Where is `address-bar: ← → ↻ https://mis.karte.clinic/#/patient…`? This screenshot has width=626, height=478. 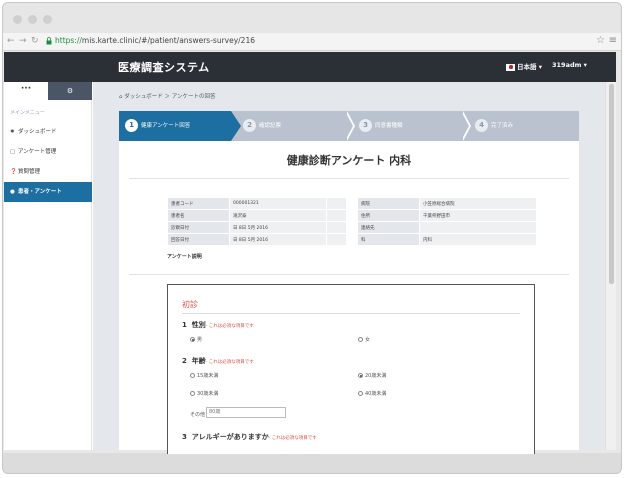
address-bar: ← → ↻ https://mis.karte.clinic/#/patient… is located at coordinates (312, 42).